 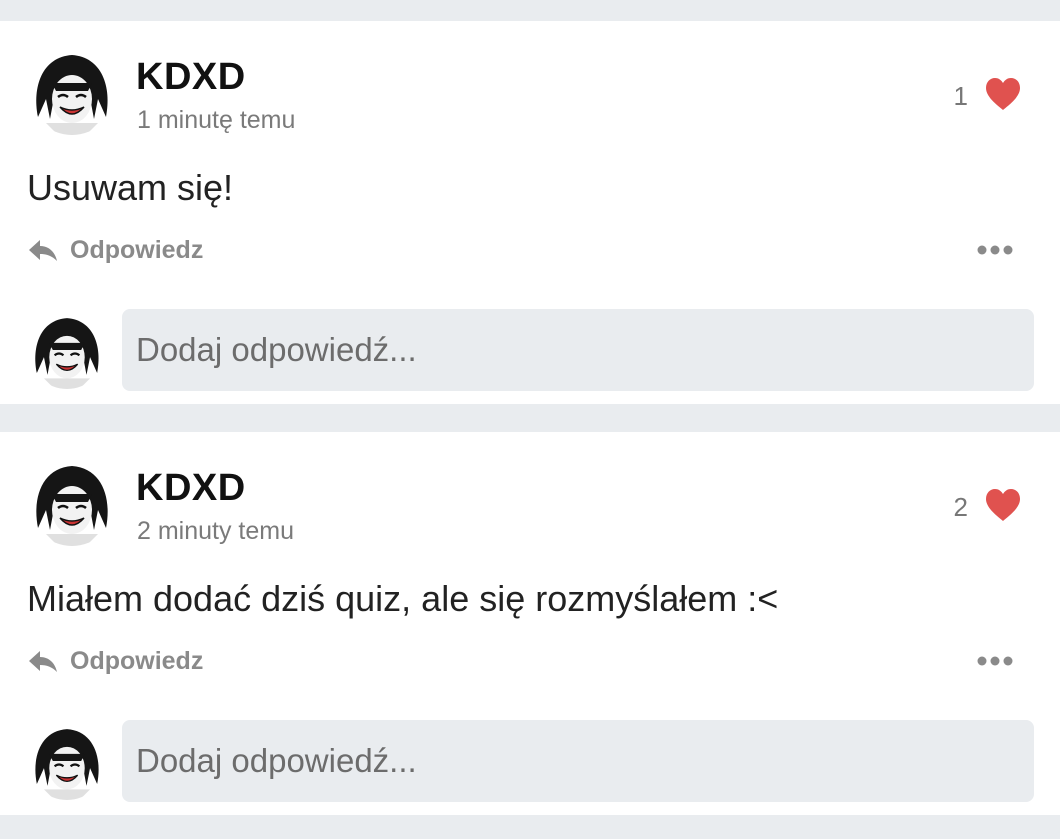 What do you see at coordinates (216, 120) in the screenshot?
I see `comment-timestamp: 1 minutę temu` at bounding box center [216, 120].